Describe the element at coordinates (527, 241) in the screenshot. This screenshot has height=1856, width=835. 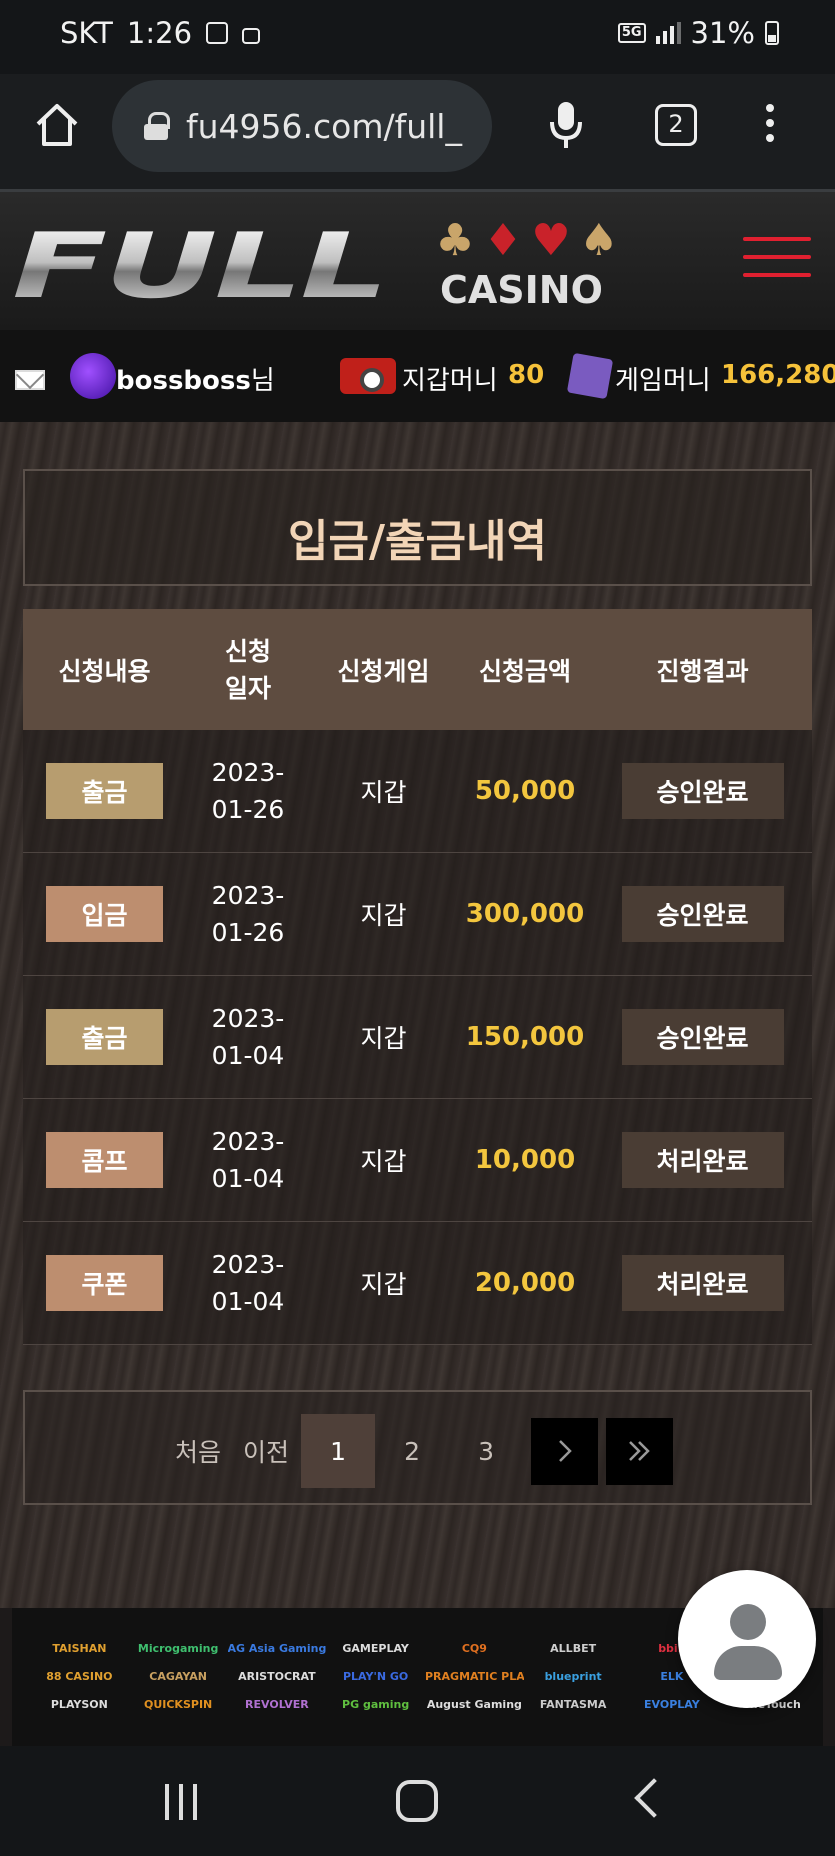
I see `logo-suits: ♣ ♦ ♥ ♠` at that location.